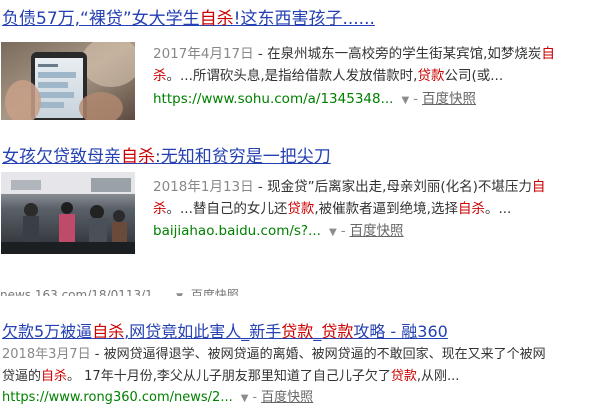 Image resolution: width=604 pixels, height=413 pixels. I want to click on phone-photo-image, so click(68, 81).